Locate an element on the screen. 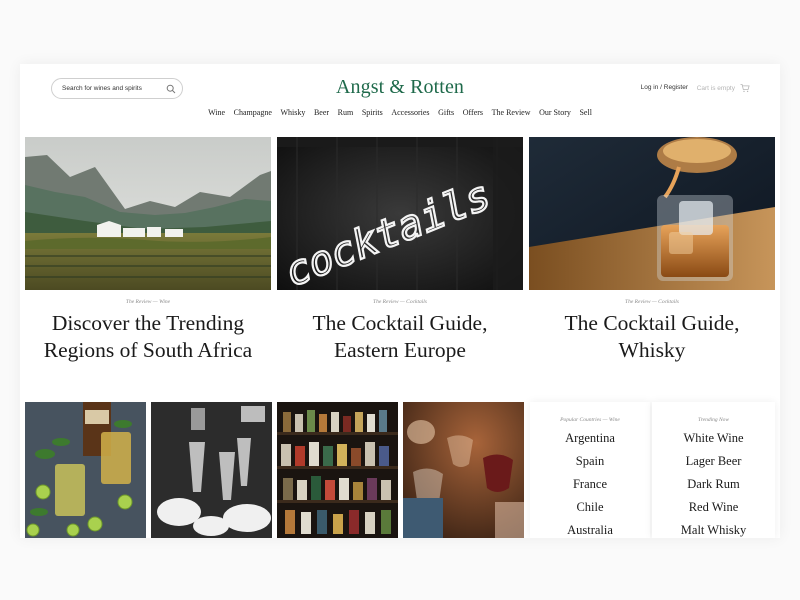 The image size is (800, 600). featured-2-title-line1: The Cocktail Guide, is located at coordinates (400, 323).